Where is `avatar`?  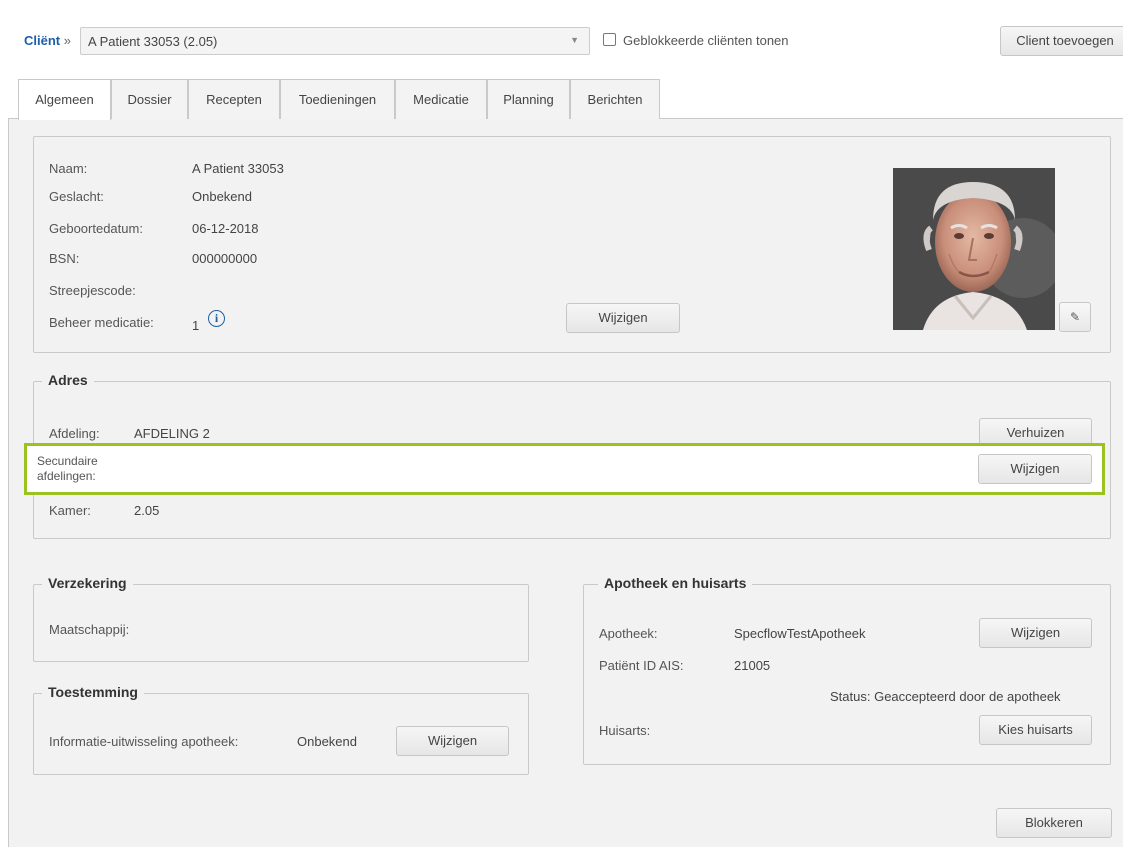 avatar is located at coordinates (974, 249).